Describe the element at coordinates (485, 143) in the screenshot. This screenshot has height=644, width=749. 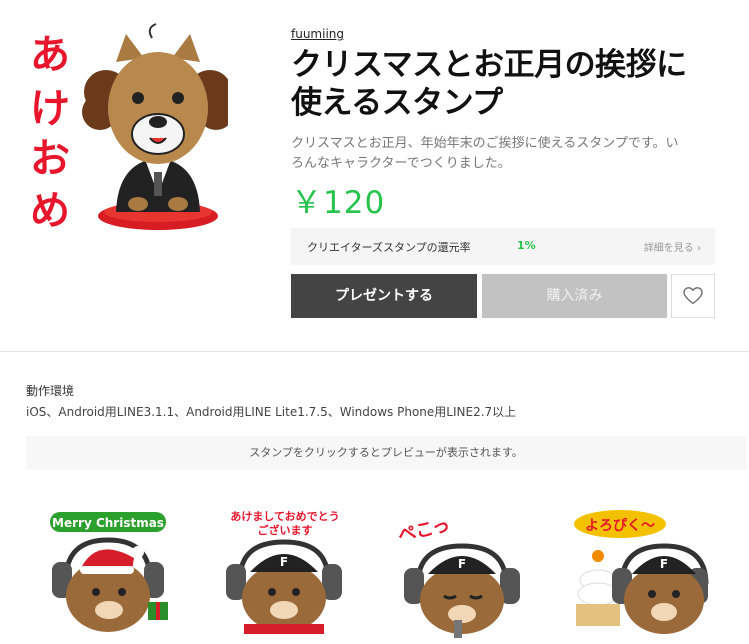
I see `description-line-1: クリスマスとお正月、年始年末のご挨拶に使えるスタンプです。い` at that location.